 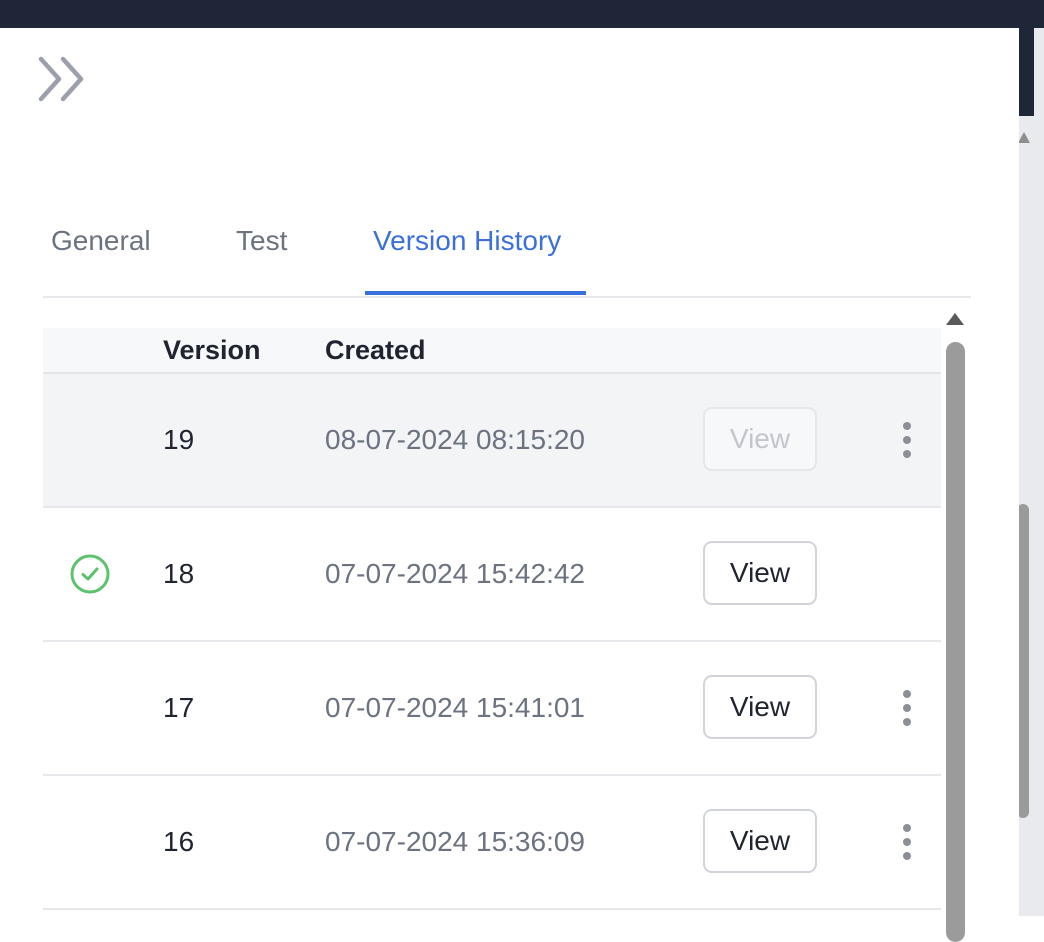 I want to click on table-row: 16 07-07-2024 15:36:09 View, so click(x=492, y=843).